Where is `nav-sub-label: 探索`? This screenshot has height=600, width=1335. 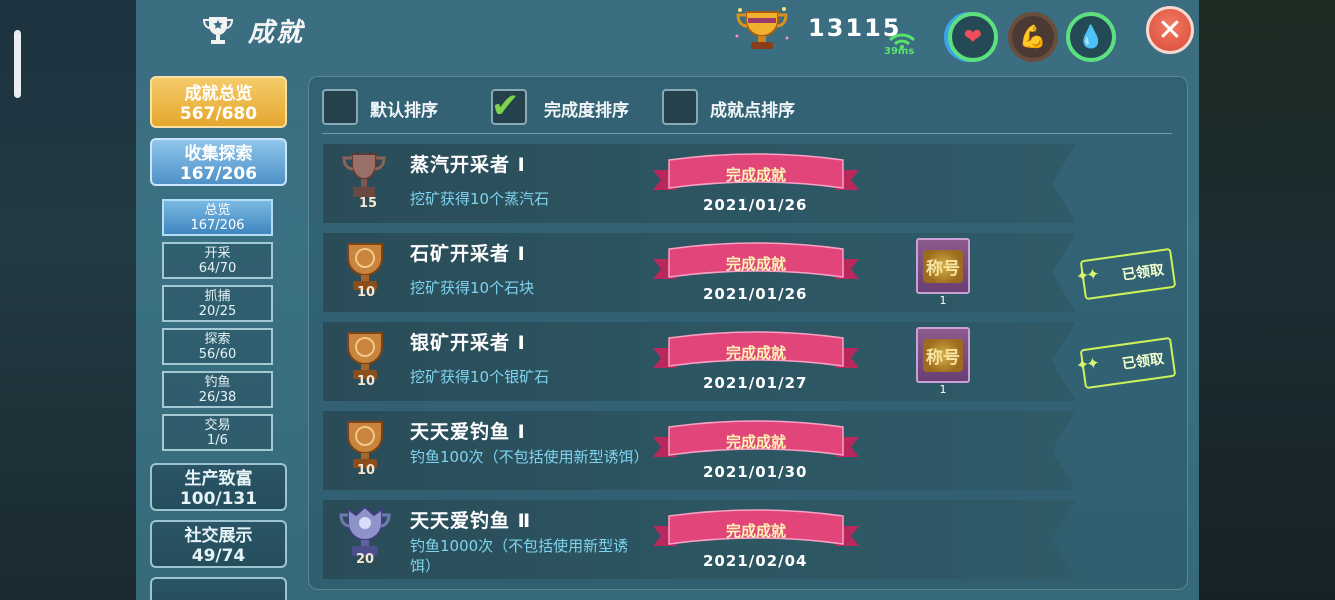 nav-sub-label: 探索 is located at coordinates (217, 339).